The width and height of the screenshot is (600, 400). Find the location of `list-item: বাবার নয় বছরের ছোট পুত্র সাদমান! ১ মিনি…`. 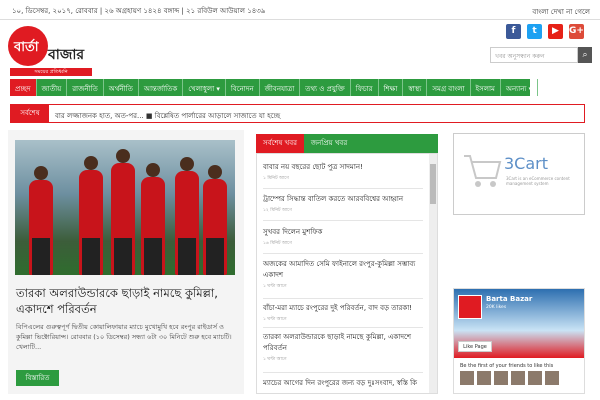

list-item: বাবার নয় বছরের ছোট পুত্র সাদমান! ১ মিনি… is located at coordinates (345, 172).